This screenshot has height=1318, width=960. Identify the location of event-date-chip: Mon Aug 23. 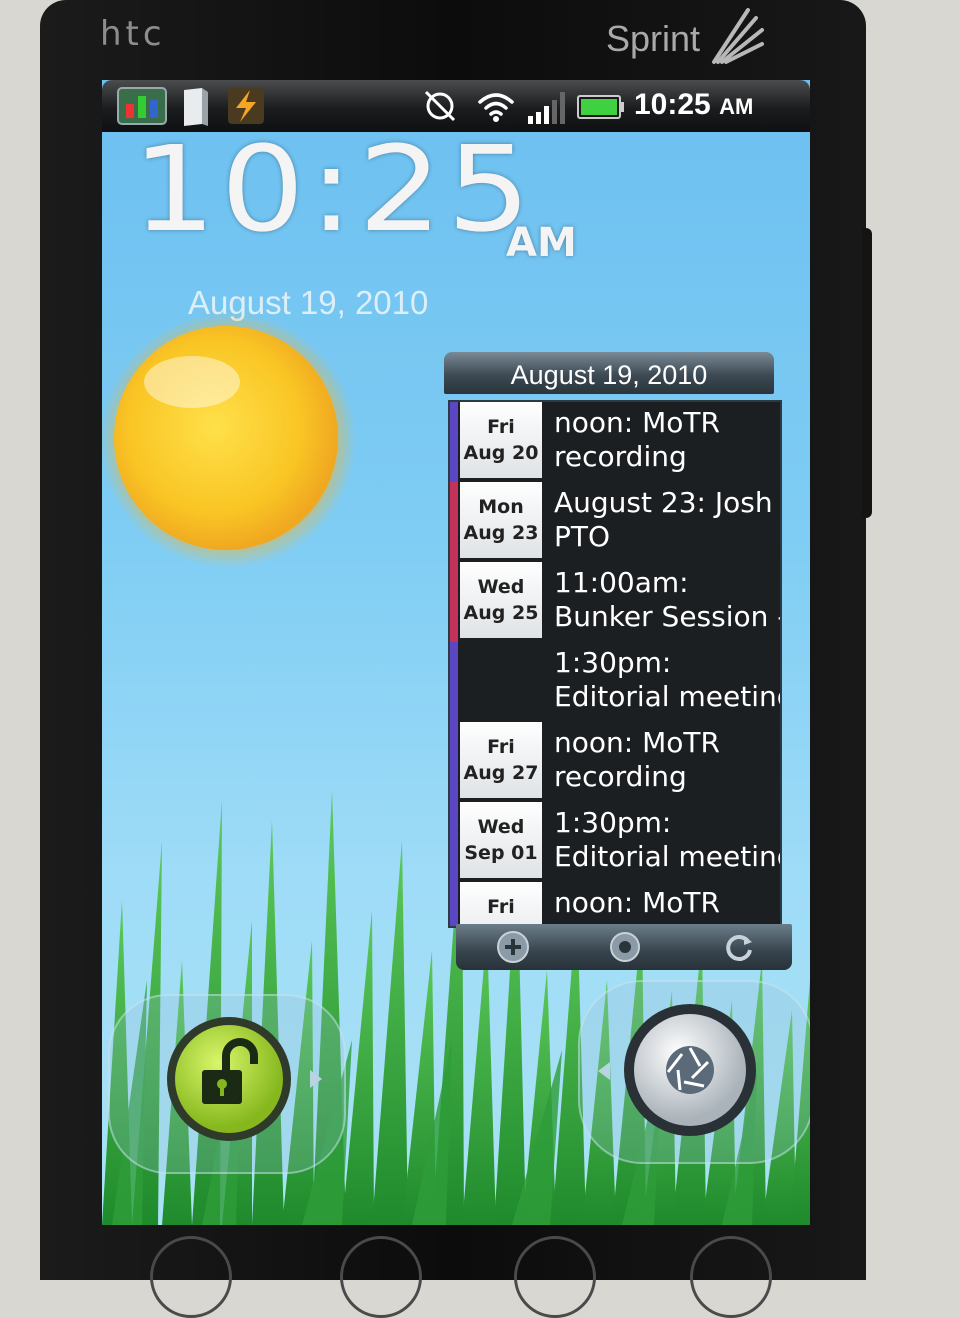
(501, 520).